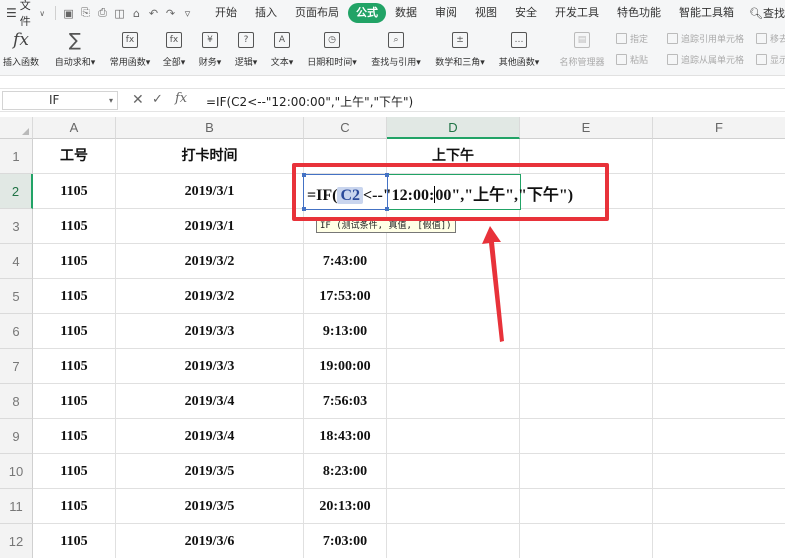 This screenshot has height=558, width=785. I want to click on cell-E6, so click(586, 331).